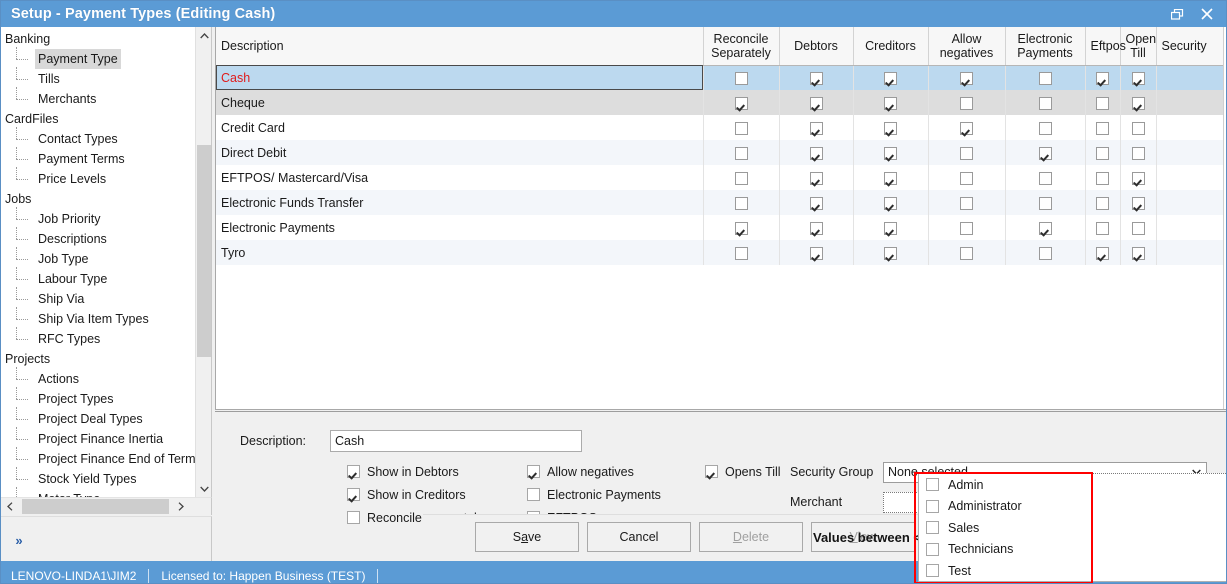  What do you see at coordinates (98, 178) in the screenshot?
I see `tree-item-price-levels: Price Levels` at bounding box center [98, 178].